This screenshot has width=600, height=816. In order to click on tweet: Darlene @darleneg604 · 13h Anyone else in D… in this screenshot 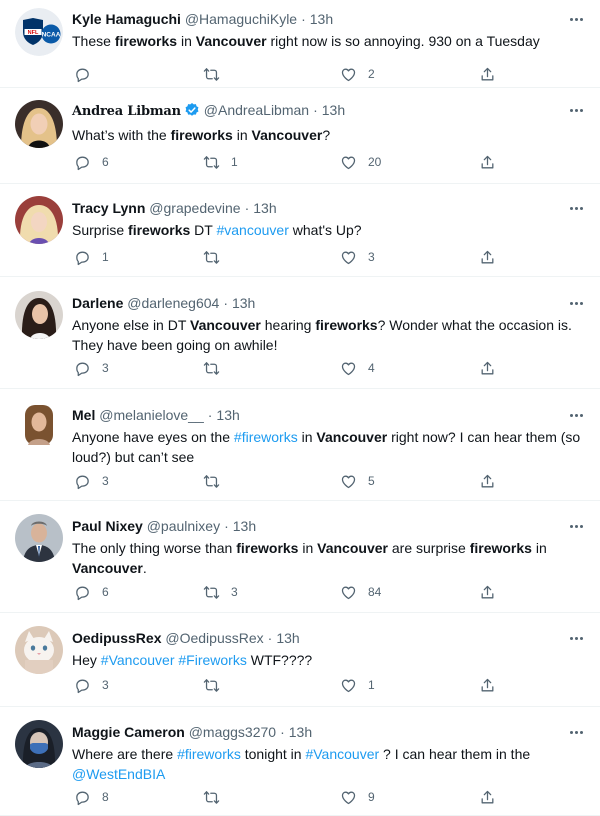, I will do `click(300, 333)`.